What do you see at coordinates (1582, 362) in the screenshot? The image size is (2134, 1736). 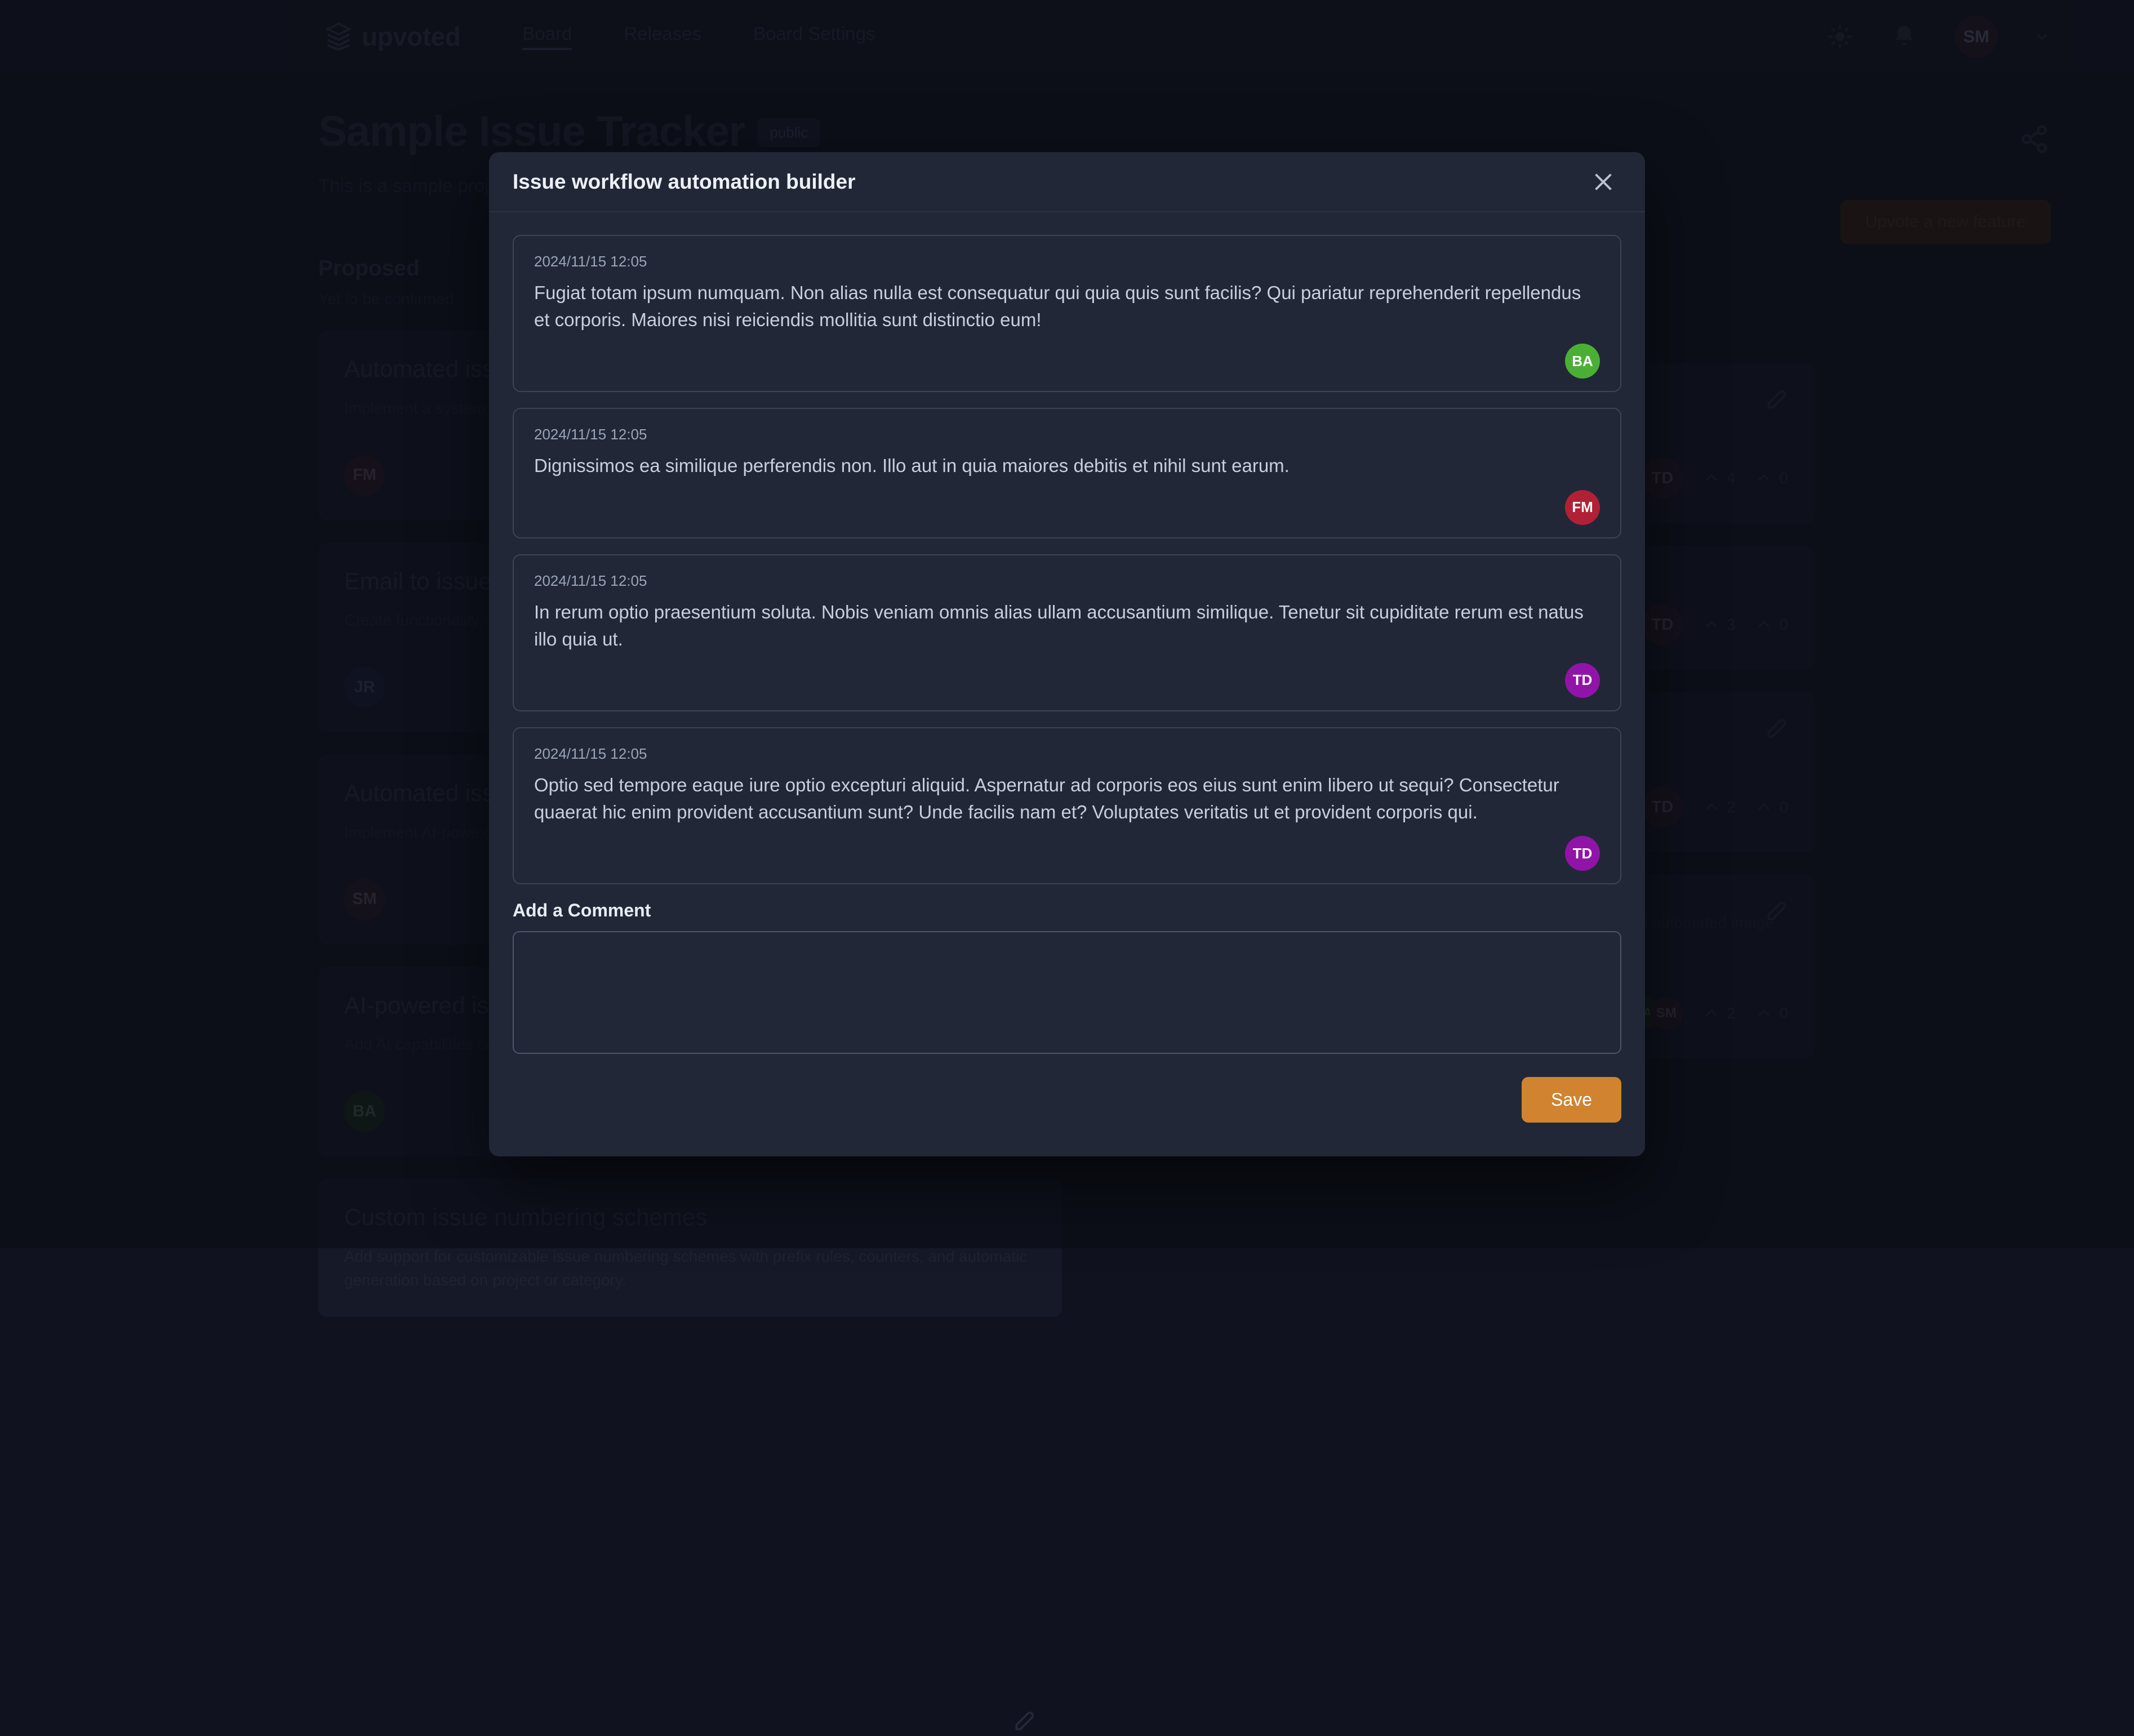 I see `avatar: BA` at bounding box center [1582, 362].